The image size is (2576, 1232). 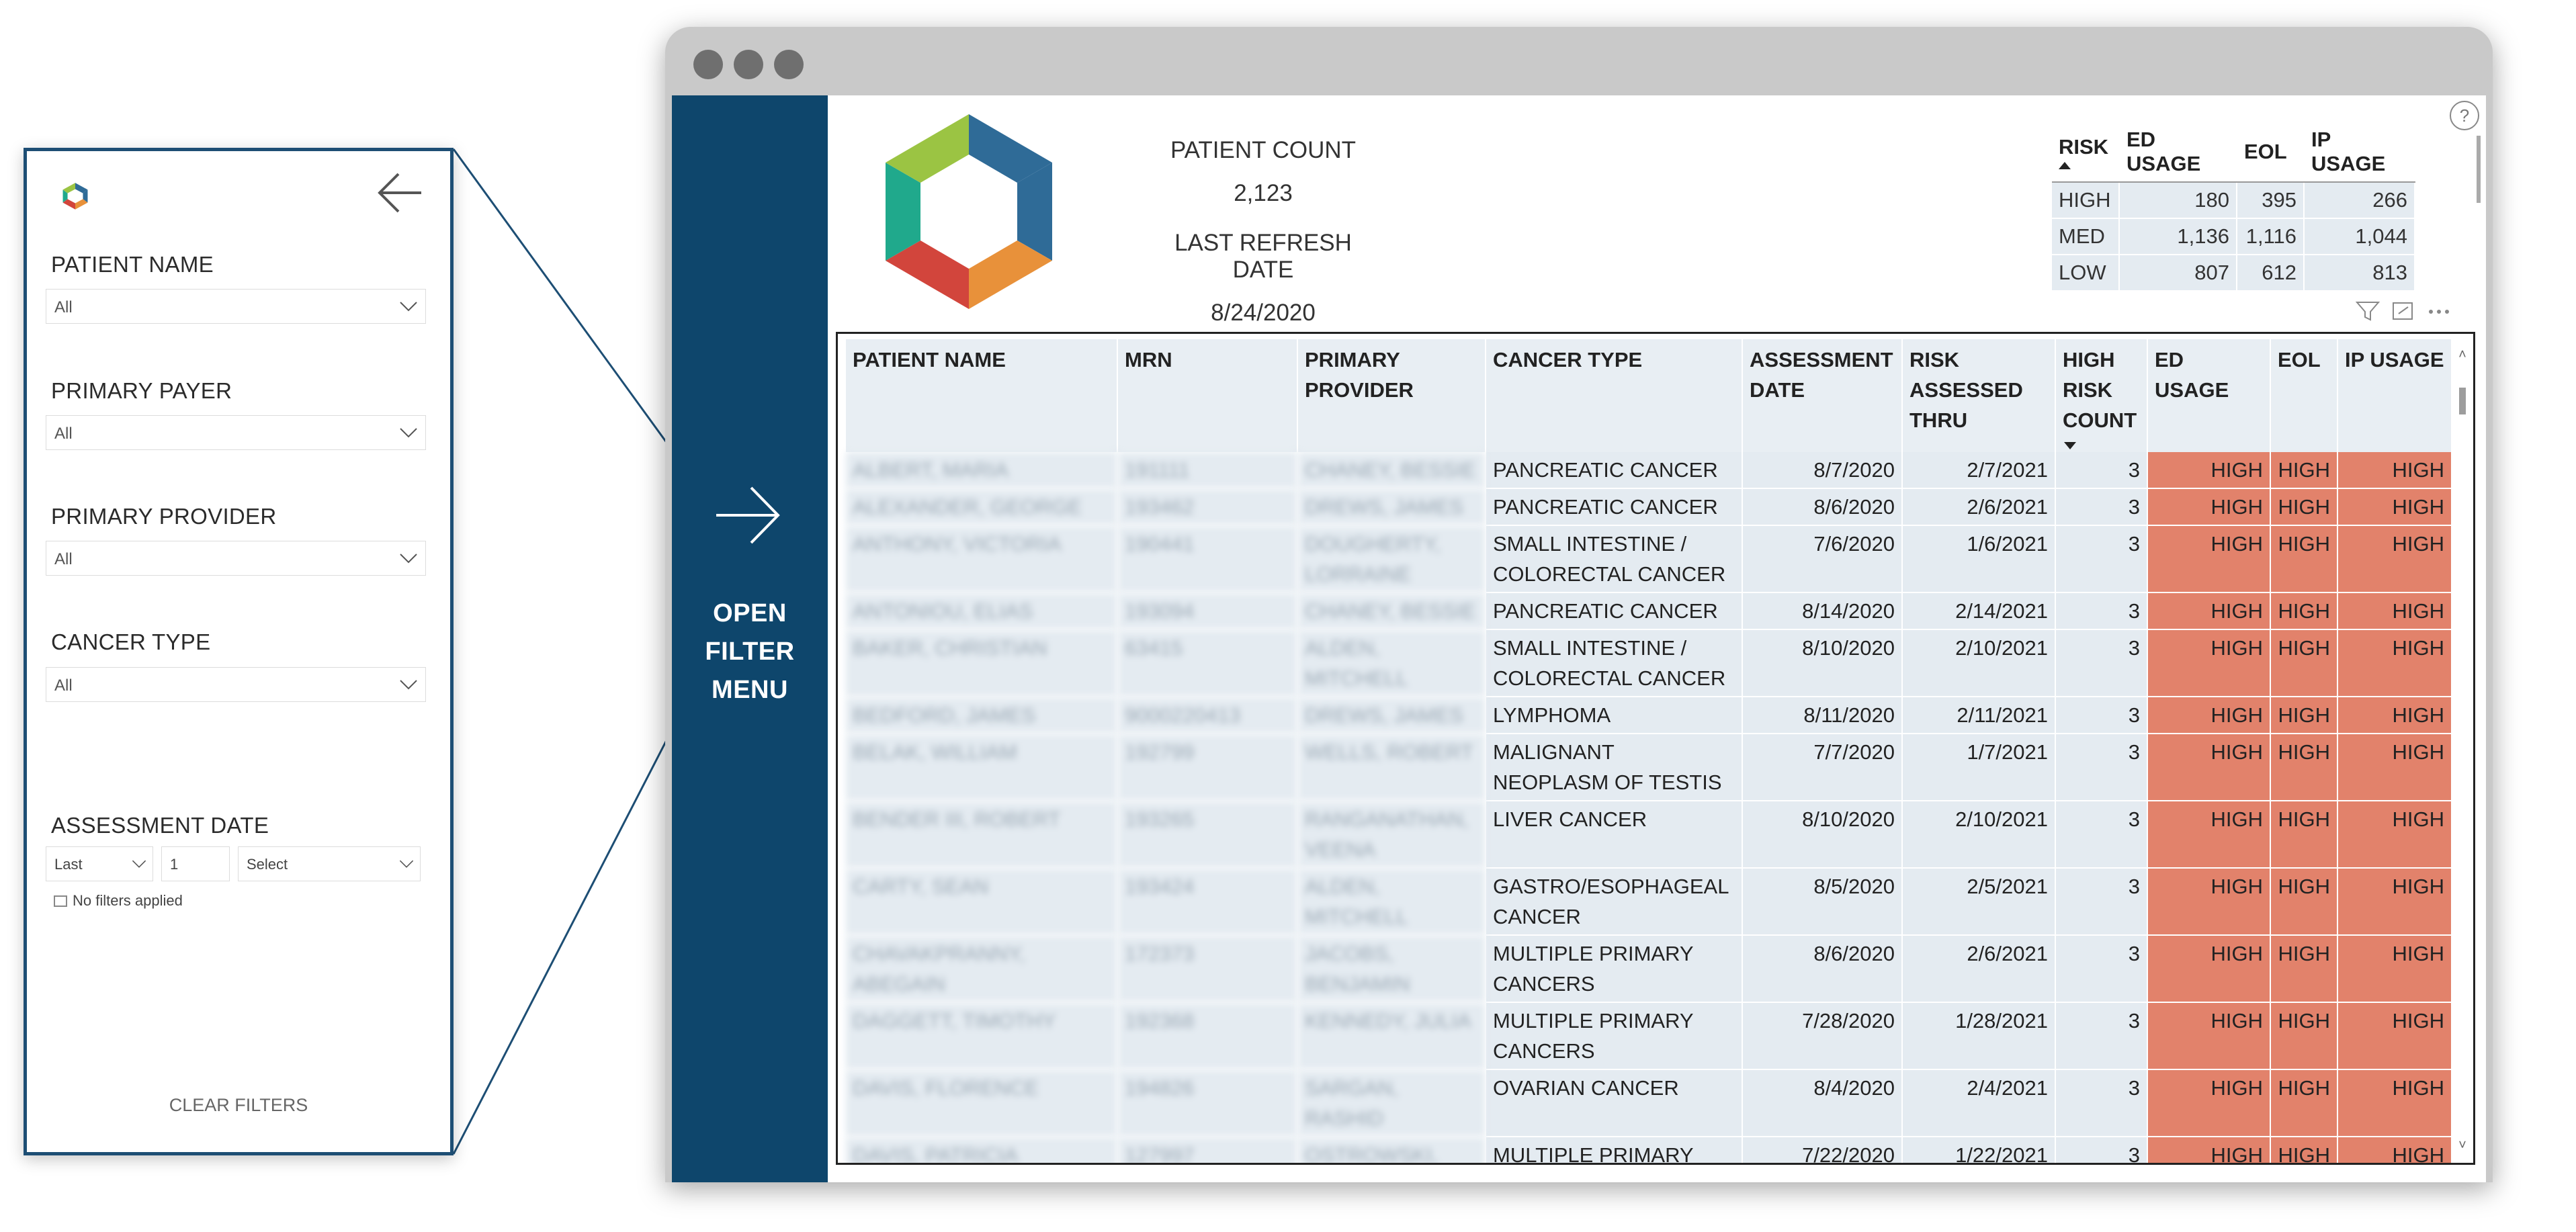 What do you see at coordinates (1822, 715) in the screenshot?
I see `assessment-date-cell: 8/11/2020` at bounding box center [1822, 715].